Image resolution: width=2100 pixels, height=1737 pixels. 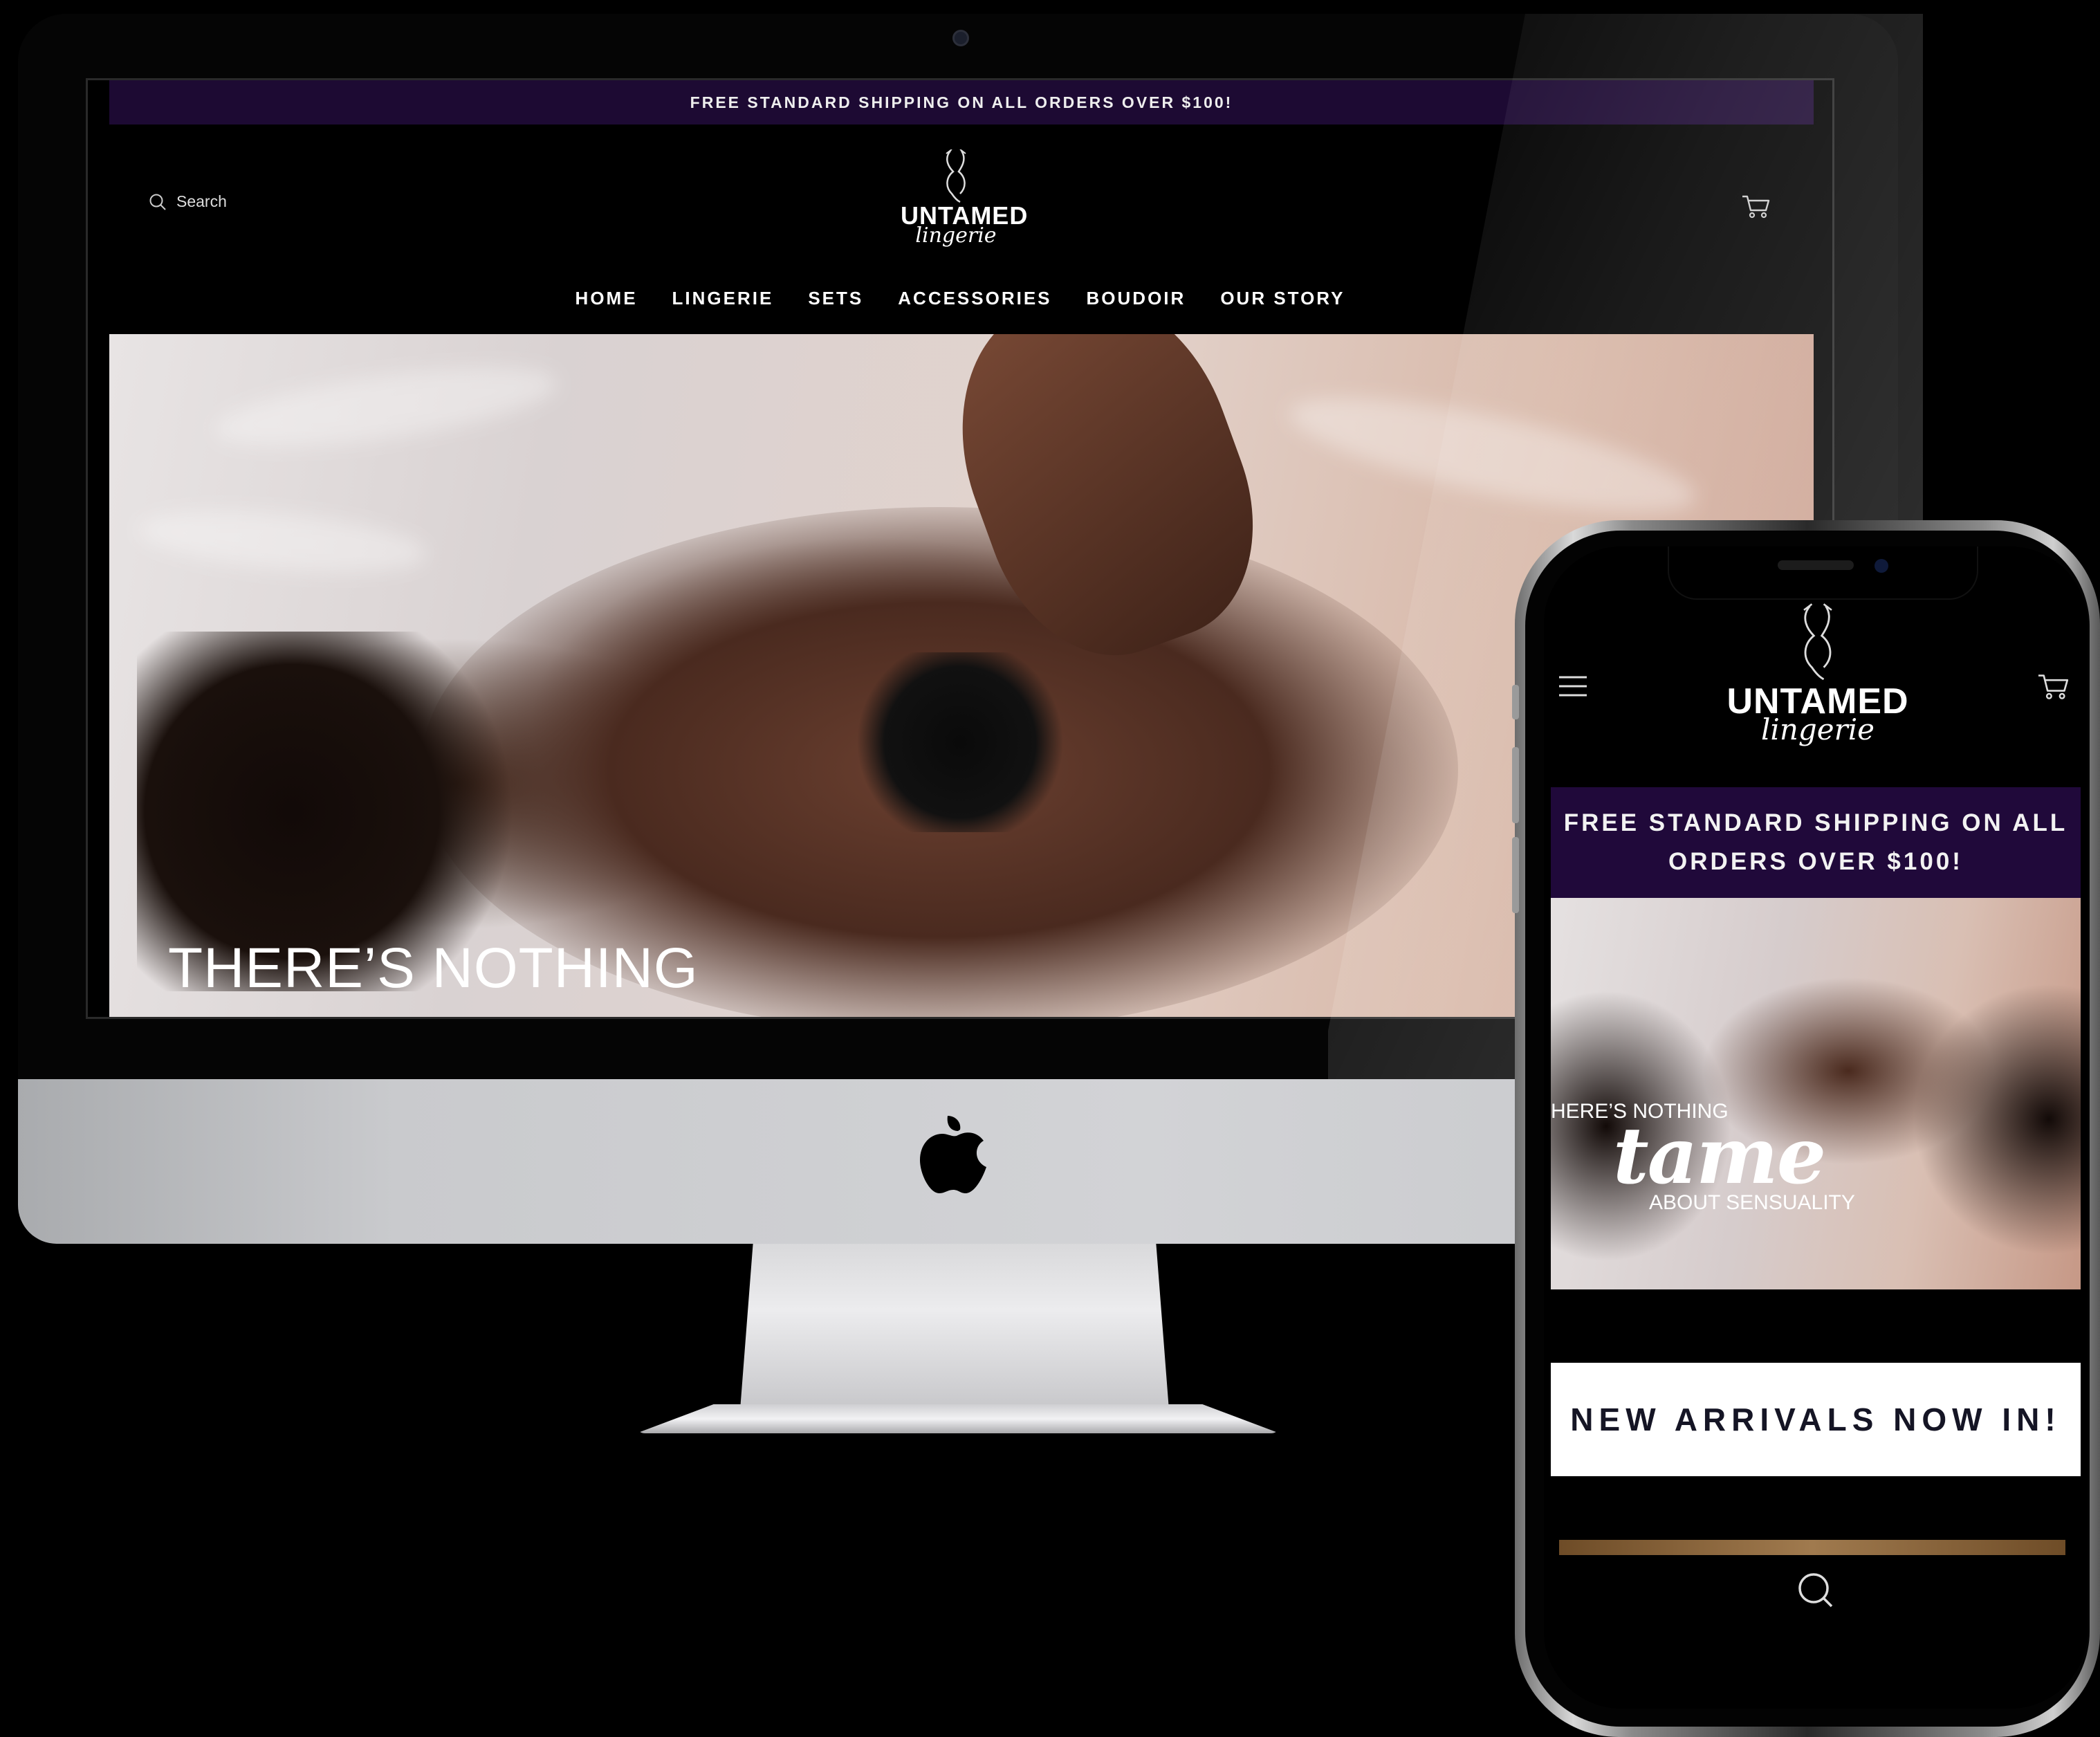 I want to click on mobile-hero-line2: tame, so click(x=1719, y=1156).